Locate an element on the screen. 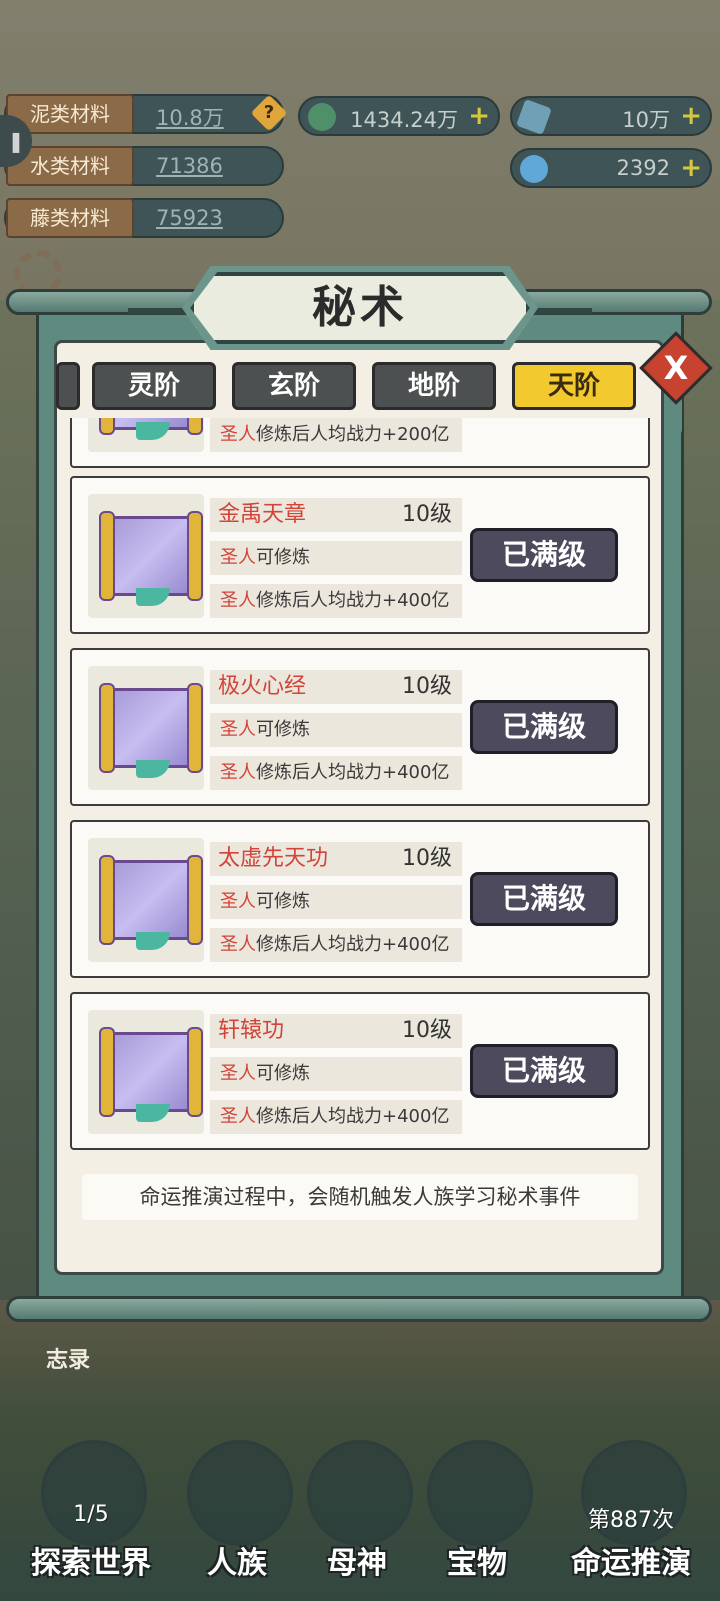 This screenshot has height=1601, width=720. tab-ling: 灵阶 is located at coordinates (154, 386).